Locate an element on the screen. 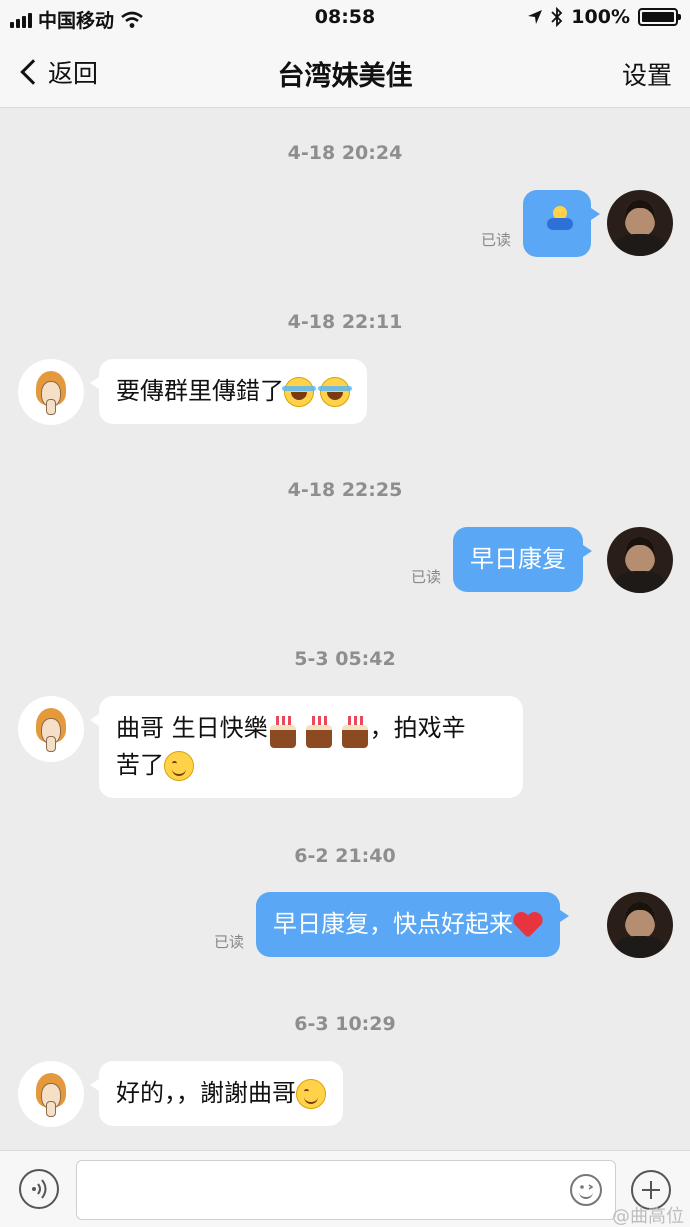 The width and height of the screenshot is (690, 1227). bluetooth-icon is located at coordinates (557, 17).